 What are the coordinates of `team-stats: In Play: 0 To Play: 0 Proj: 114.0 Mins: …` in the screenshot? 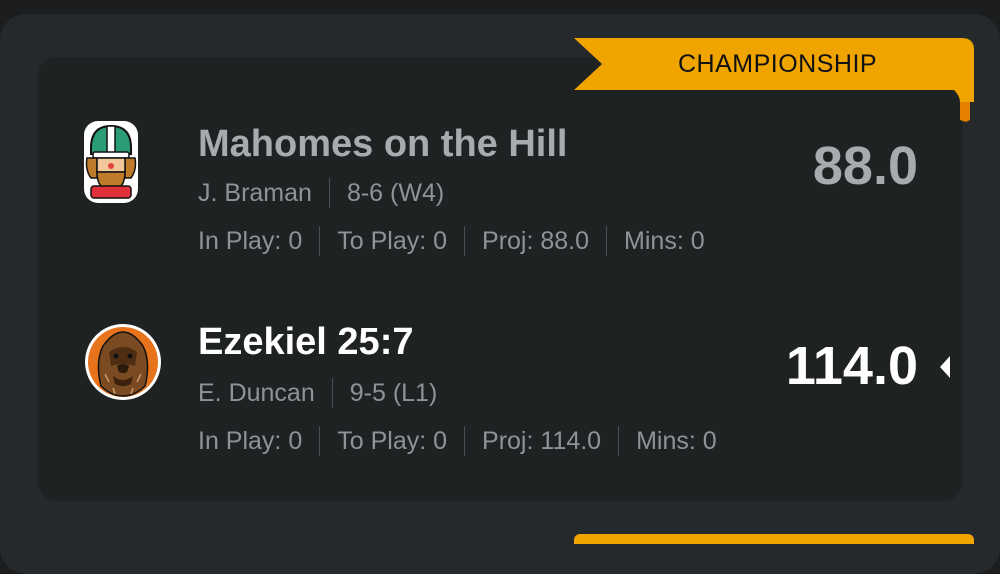 It's located at (457, 441).